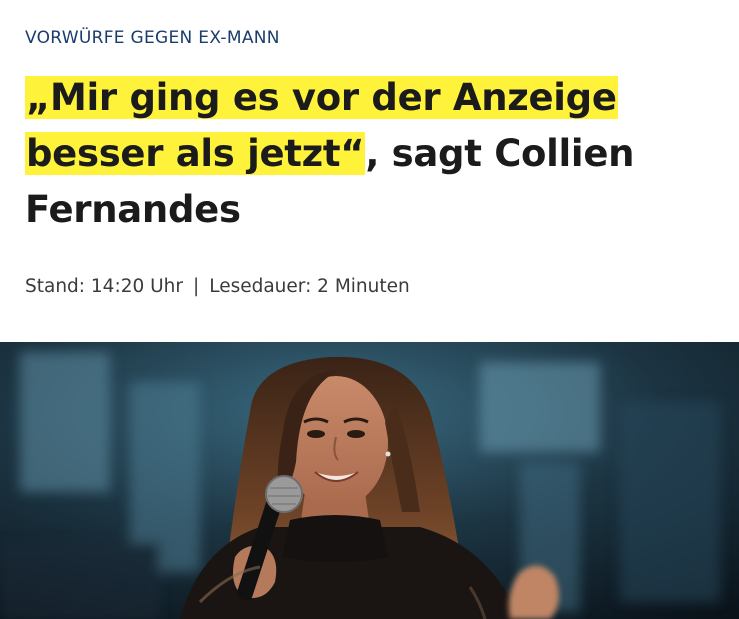 Image resolution: width=739 pixels, height=619 pixels. Describe the element at coordinates (104, 286) in the screenshot. I see `publish-time: Stand: 14:20 Uhr` at that location.